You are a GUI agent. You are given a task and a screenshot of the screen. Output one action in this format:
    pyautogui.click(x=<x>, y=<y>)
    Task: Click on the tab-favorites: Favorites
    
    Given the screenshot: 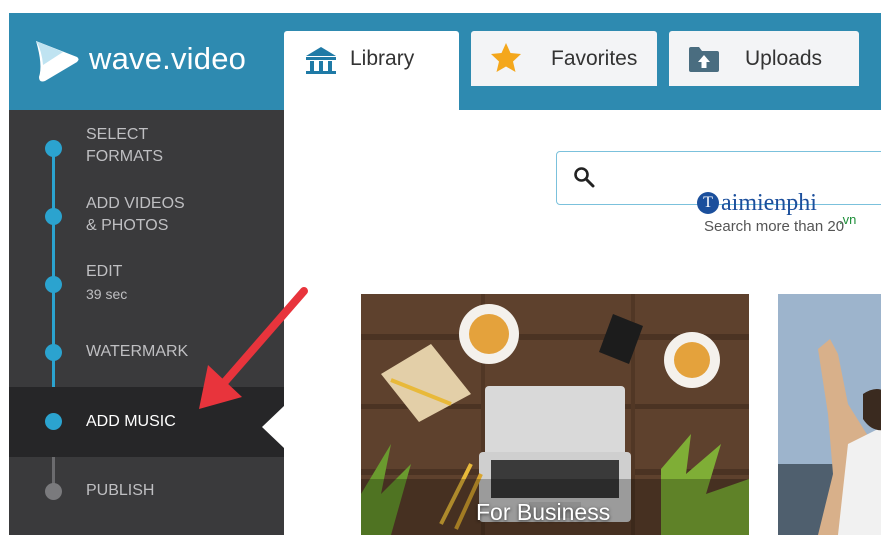 What is the action you would take?
    pyautogui.click(x=564, y=58)
    